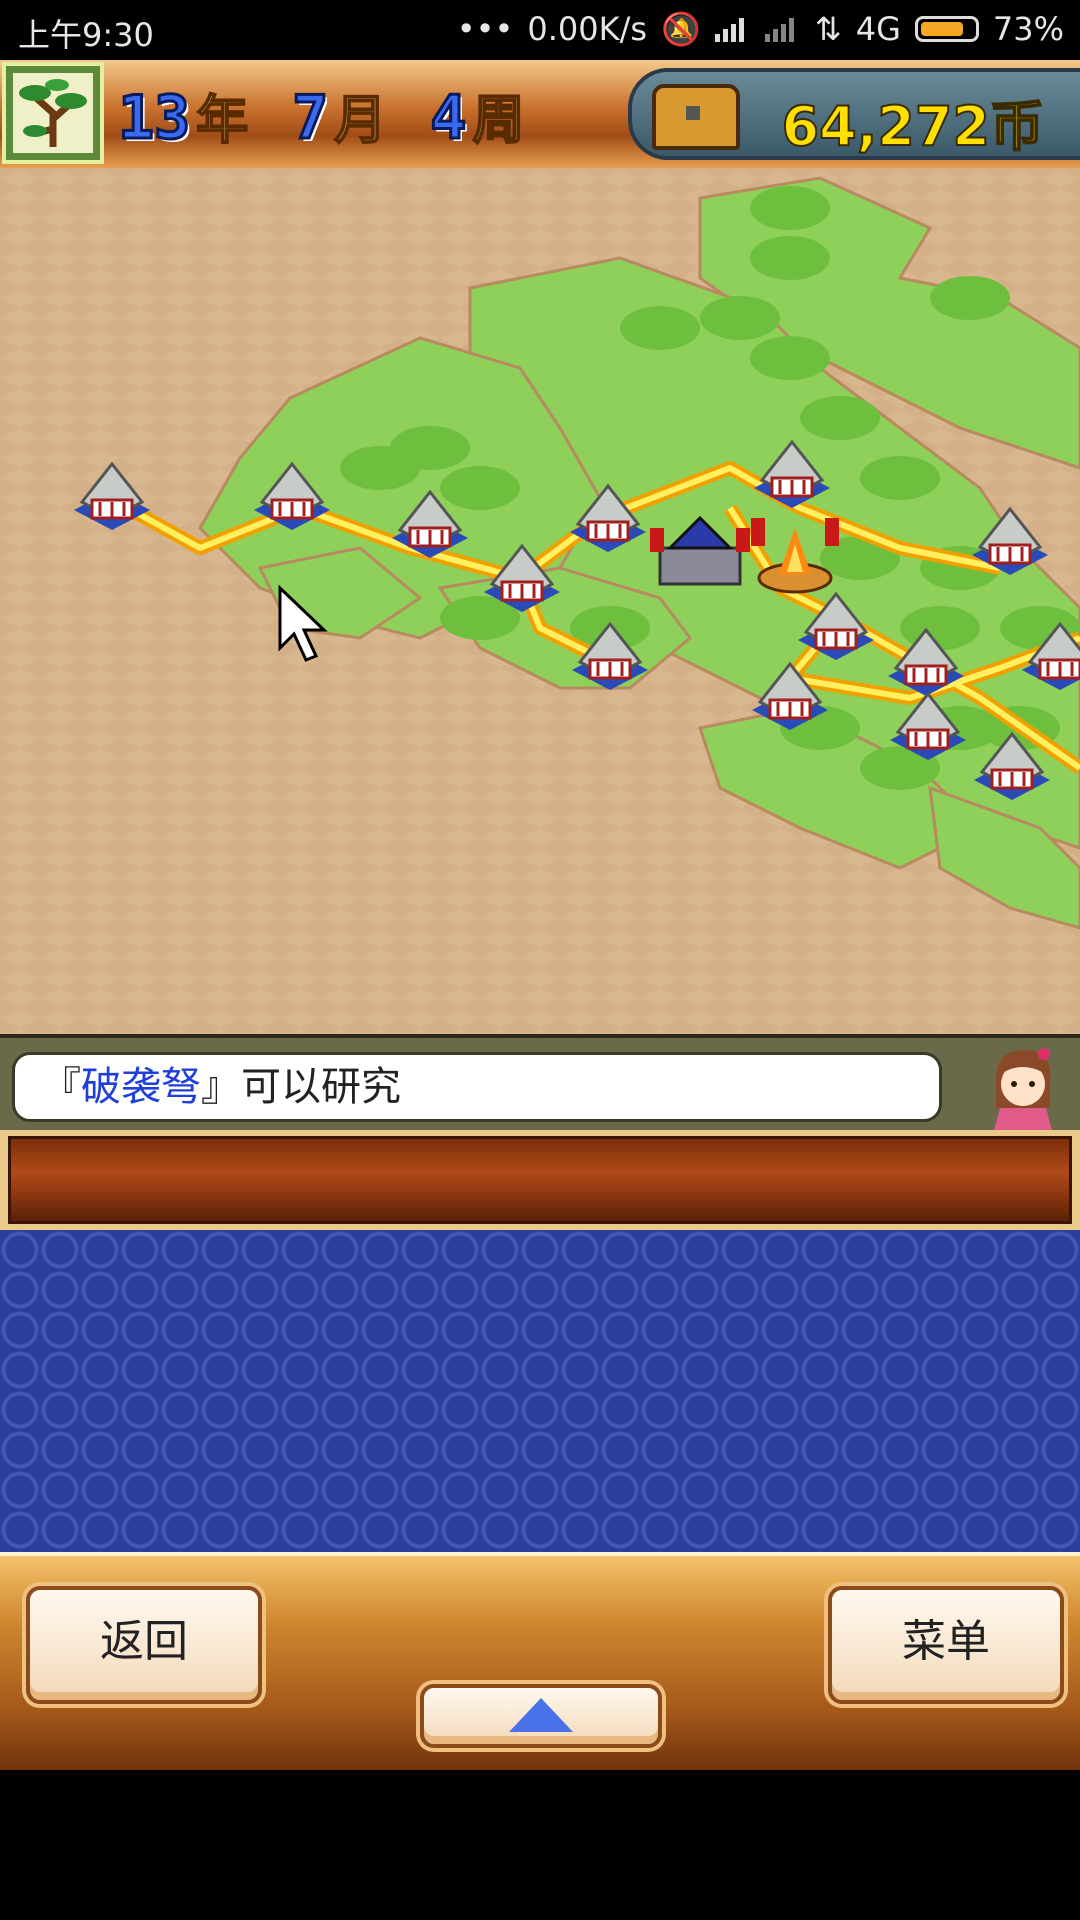 This screenshot has height=1920, width=1080. What do you see at coordinates (53, 113) in the screenshot?
I see `tree-icon` at bounding box center [53, 113].